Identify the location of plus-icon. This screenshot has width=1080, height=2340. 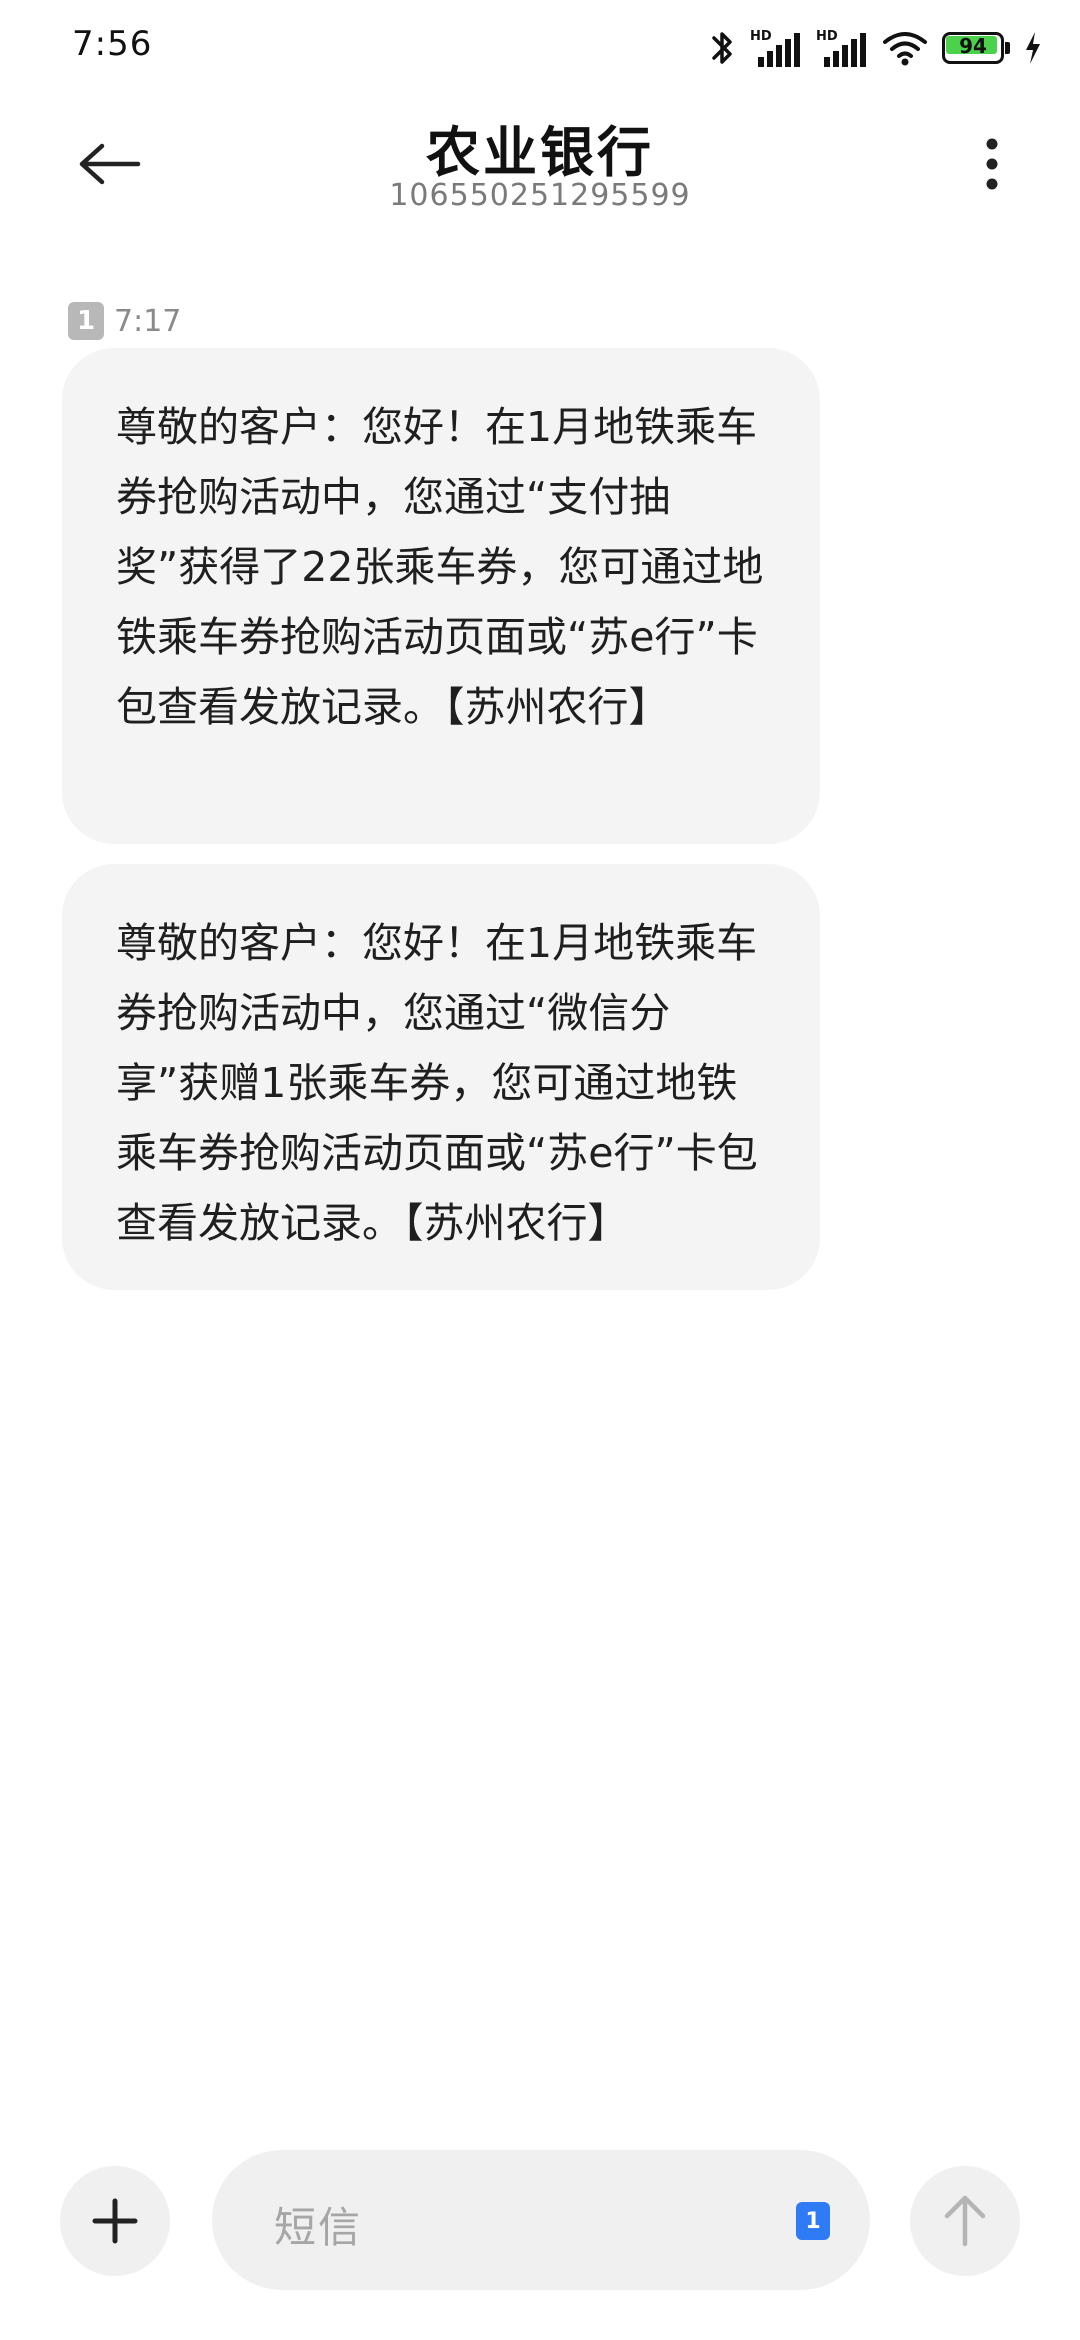
(115, 2221).